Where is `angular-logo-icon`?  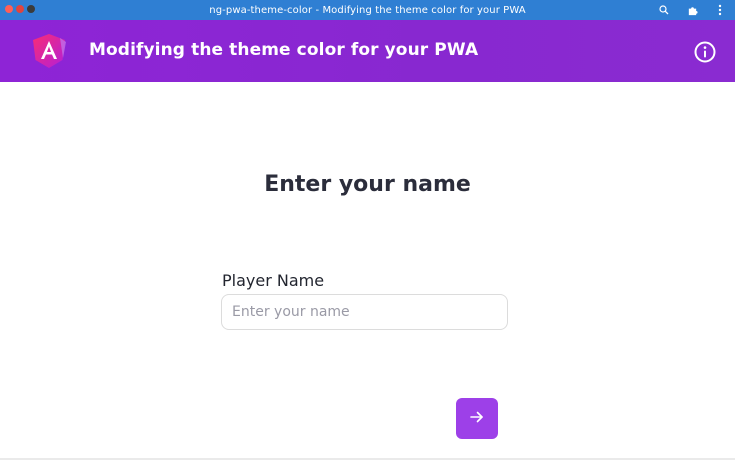
angular-logo-icon is located at coordinates (49, 51).